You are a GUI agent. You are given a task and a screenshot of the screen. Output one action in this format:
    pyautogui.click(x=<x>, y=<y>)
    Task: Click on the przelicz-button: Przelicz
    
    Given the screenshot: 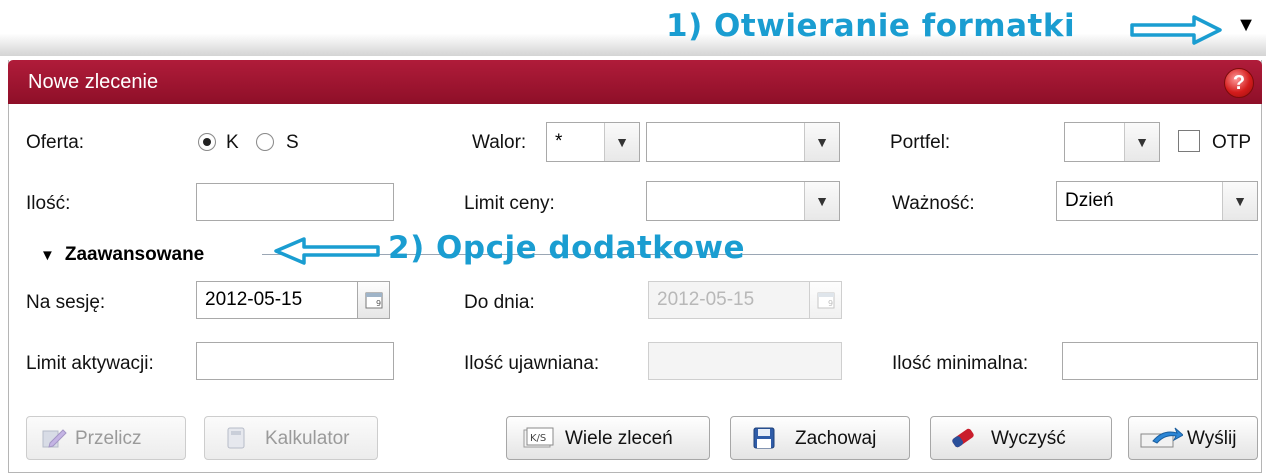 What is the action you would take?
    pyautogui.click(x=106, y=438)
    